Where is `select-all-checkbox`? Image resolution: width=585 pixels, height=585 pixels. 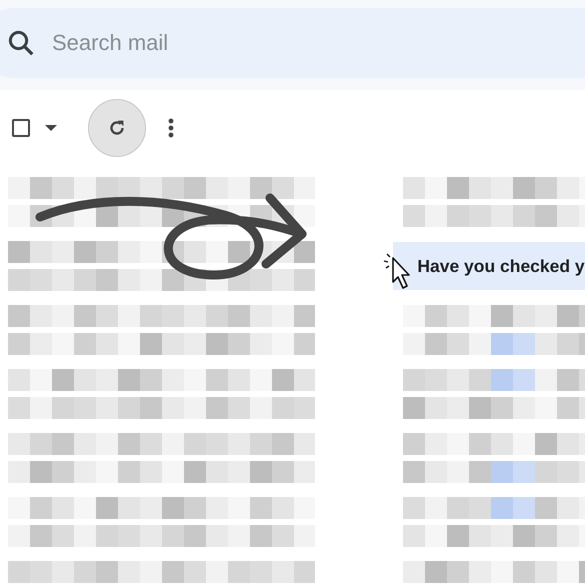 select-all-checkbox is located at coordinates (21, 128).